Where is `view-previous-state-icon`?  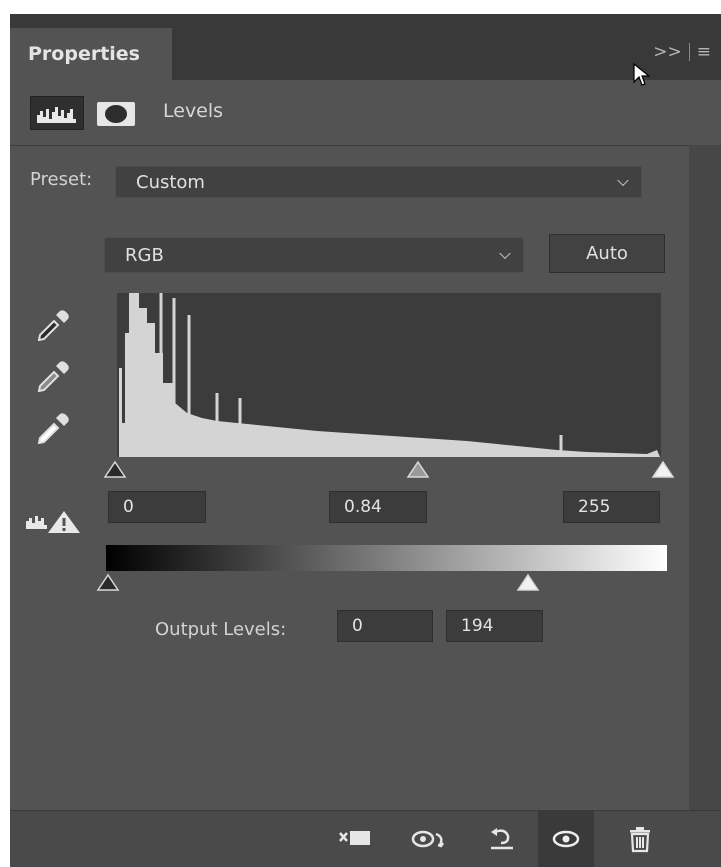
view-previous-state-icon is located at coordinates (430, 839).